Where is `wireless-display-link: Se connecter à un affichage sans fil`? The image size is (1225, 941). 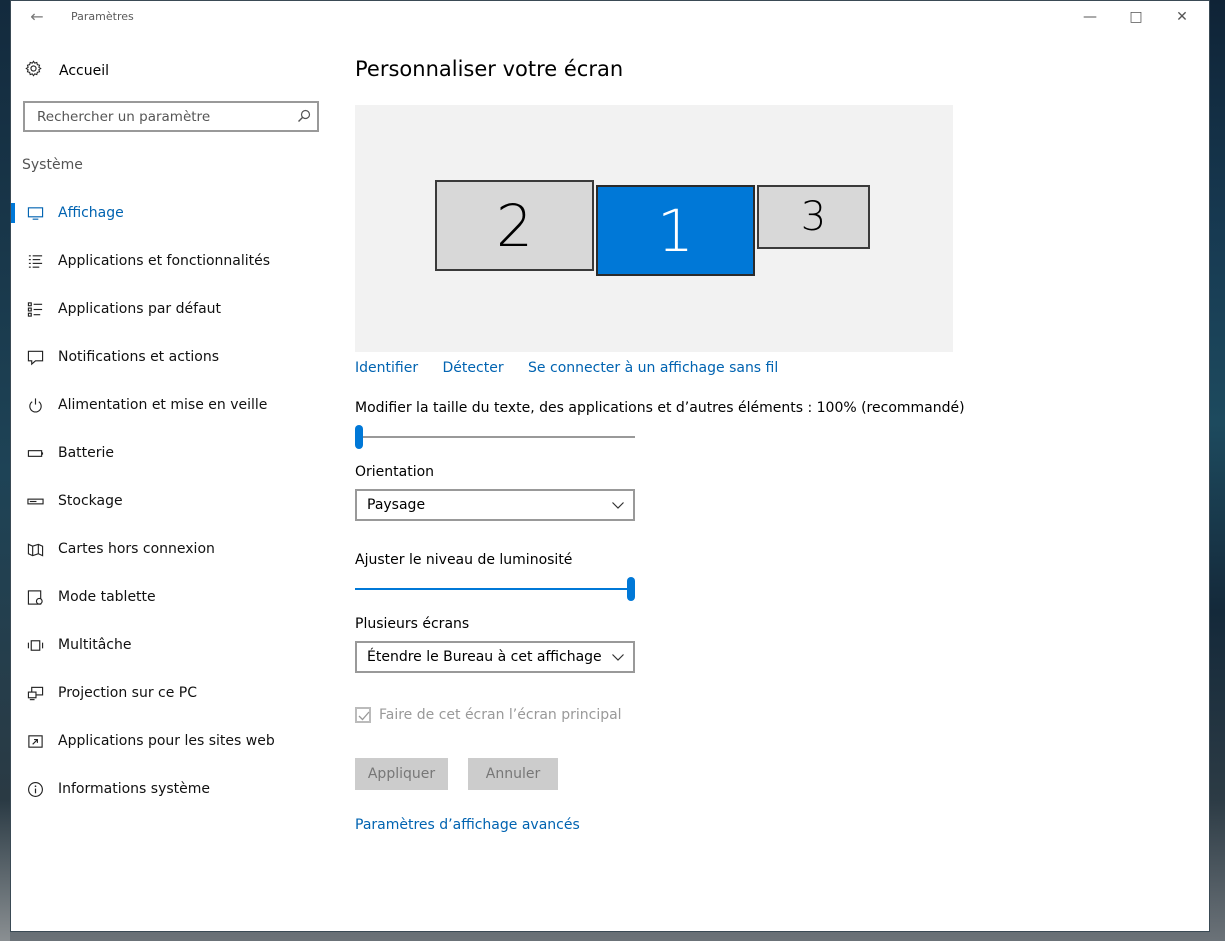
wireless-display-link: Se connecter à un affichage sans fil is located at coordinates (653, 368).